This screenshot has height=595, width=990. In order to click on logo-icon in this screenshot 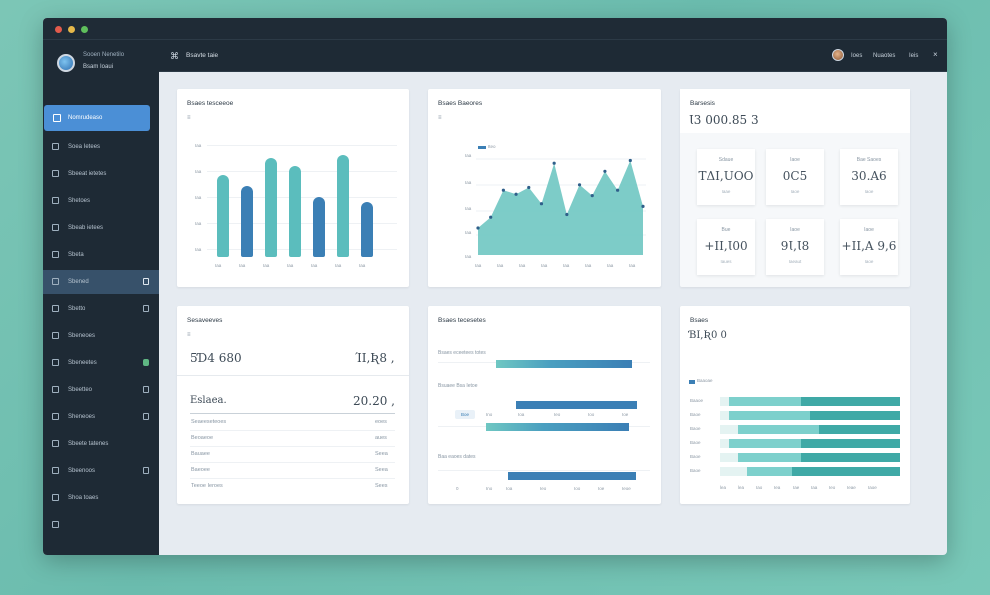, I will do `click(66, 63)`.